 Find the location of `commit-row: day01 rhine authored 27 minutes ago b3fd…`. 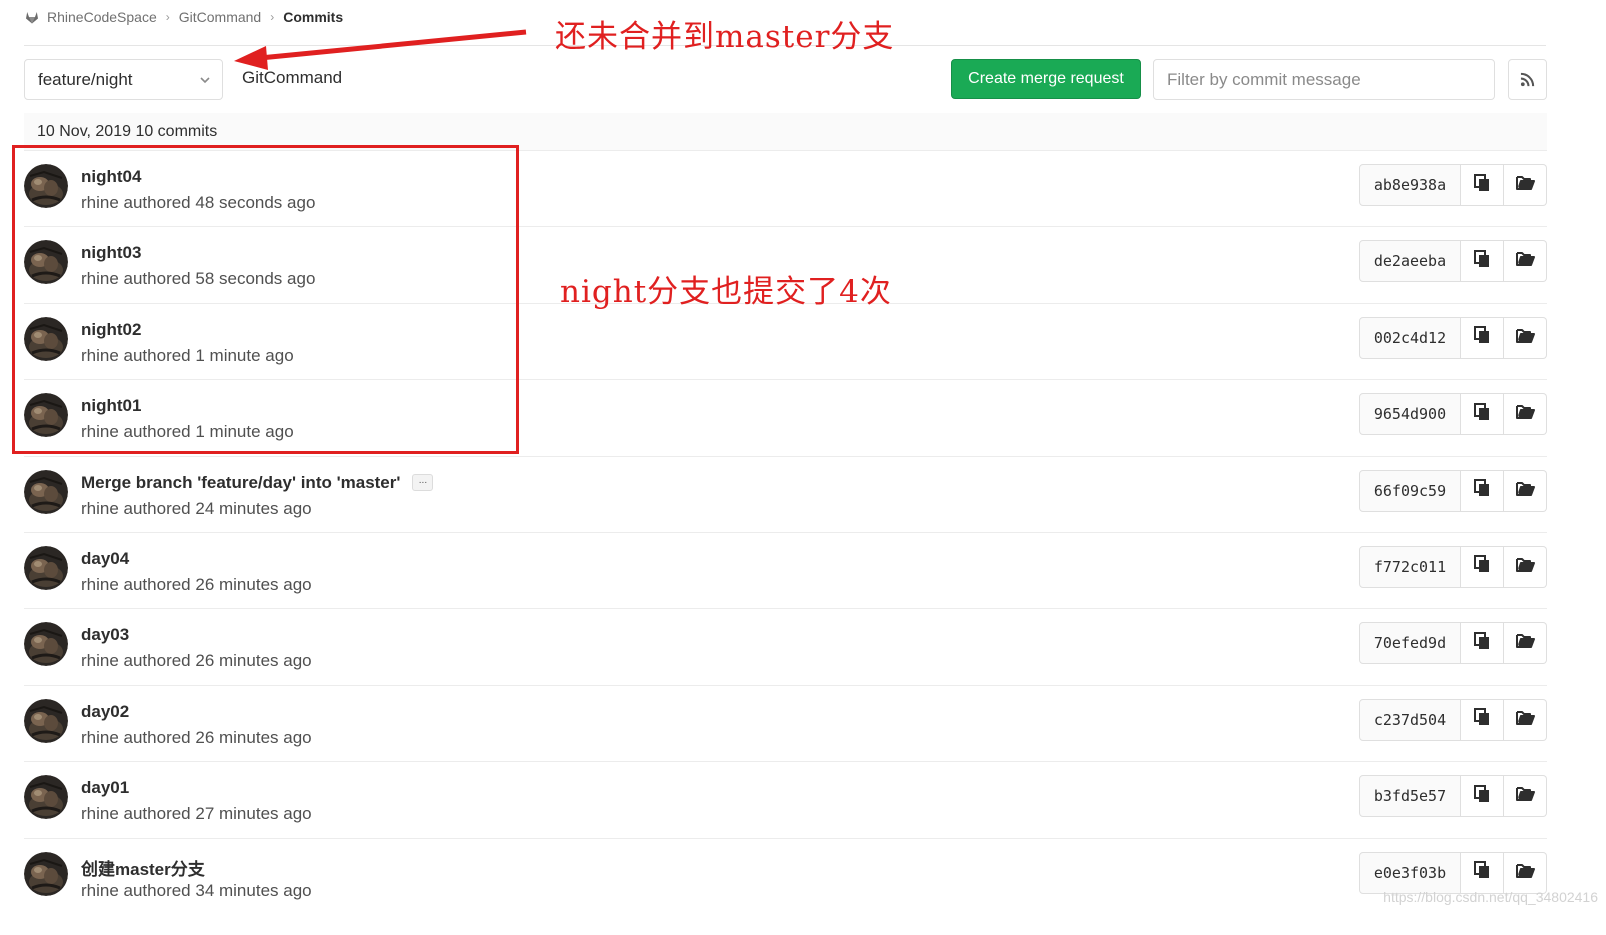

commit-row: day01 rhine authored 27 minutes ago b3fd… is located at coordinates (785, 800).